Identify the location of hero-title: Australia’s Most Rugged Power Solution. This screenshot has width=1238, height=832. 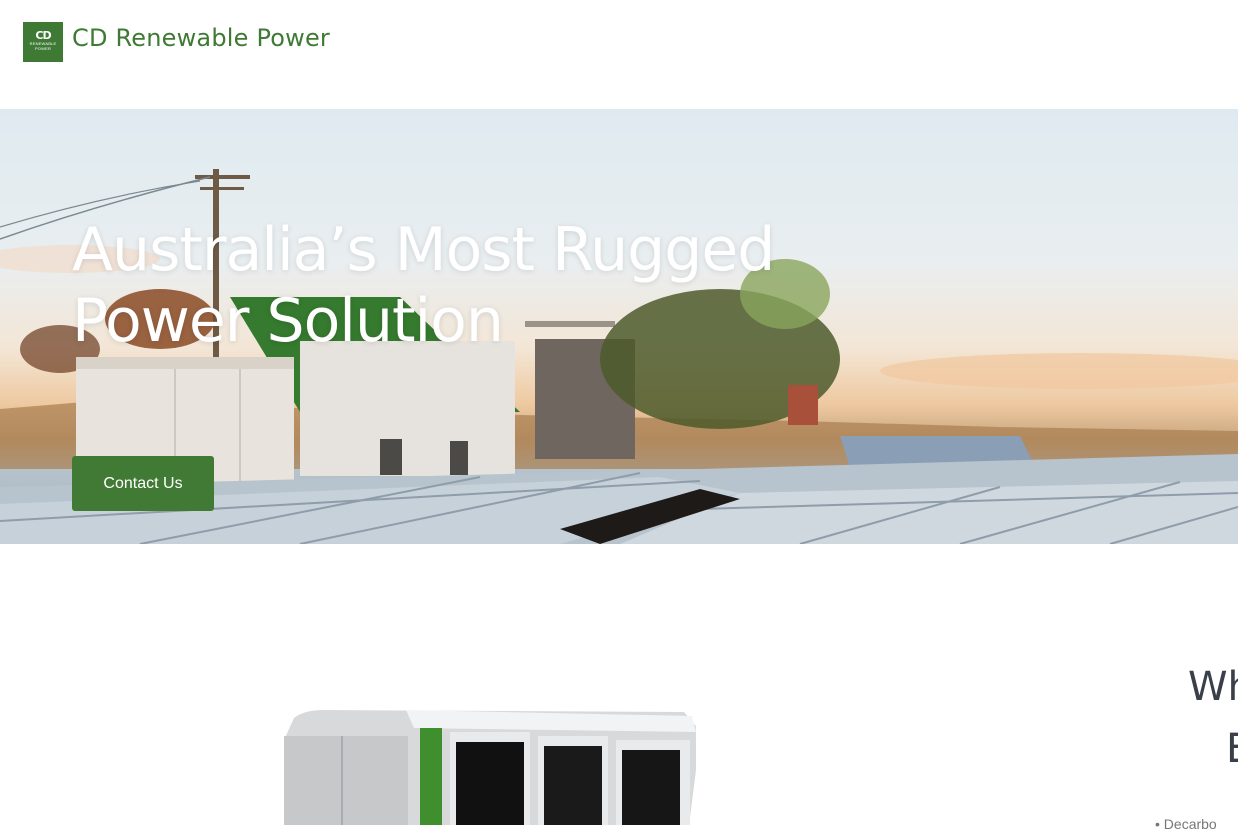
(423, 286).